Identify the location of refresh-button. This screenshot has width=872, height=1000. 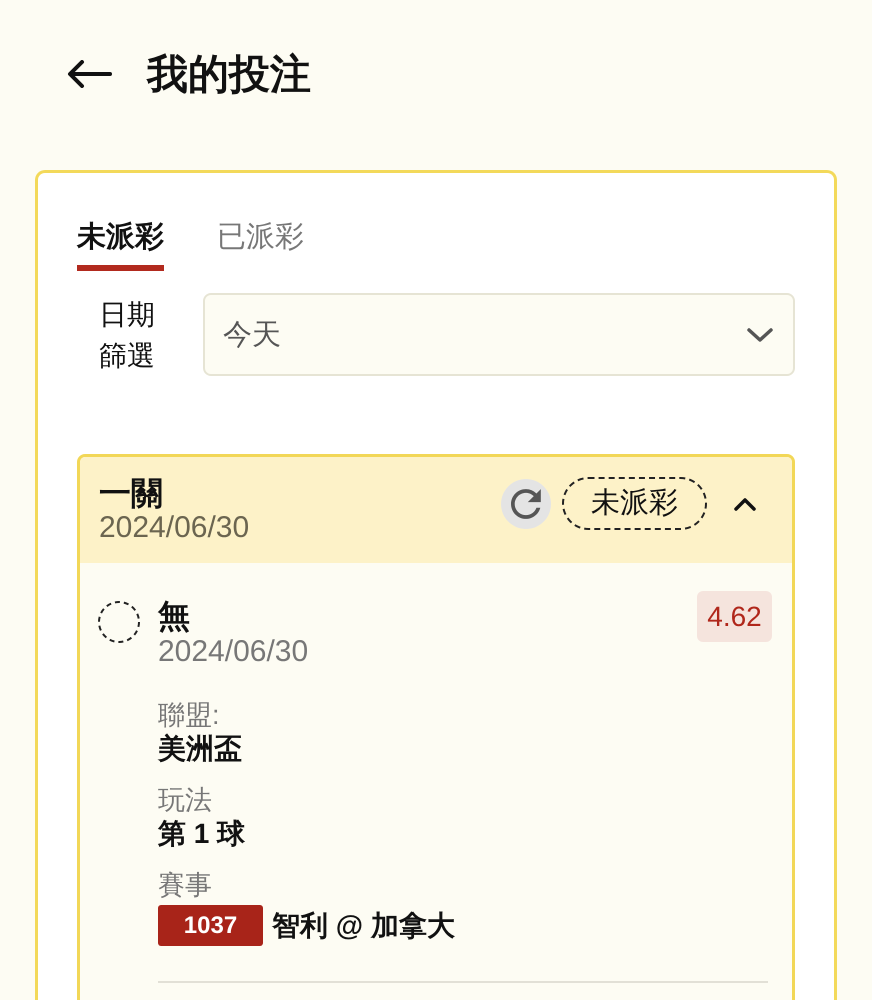
(526, 503).